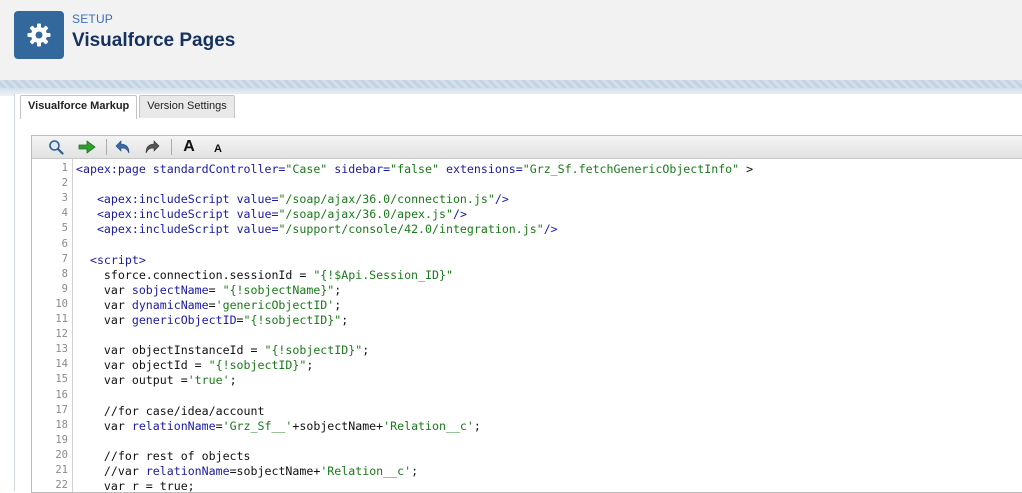 Image resolution: width=1022 pixels, height=493 pixels. What do you see at coordinates (64, 198) in the screenshot?
I see `line-number: 3` at bounding box center [64, 198].